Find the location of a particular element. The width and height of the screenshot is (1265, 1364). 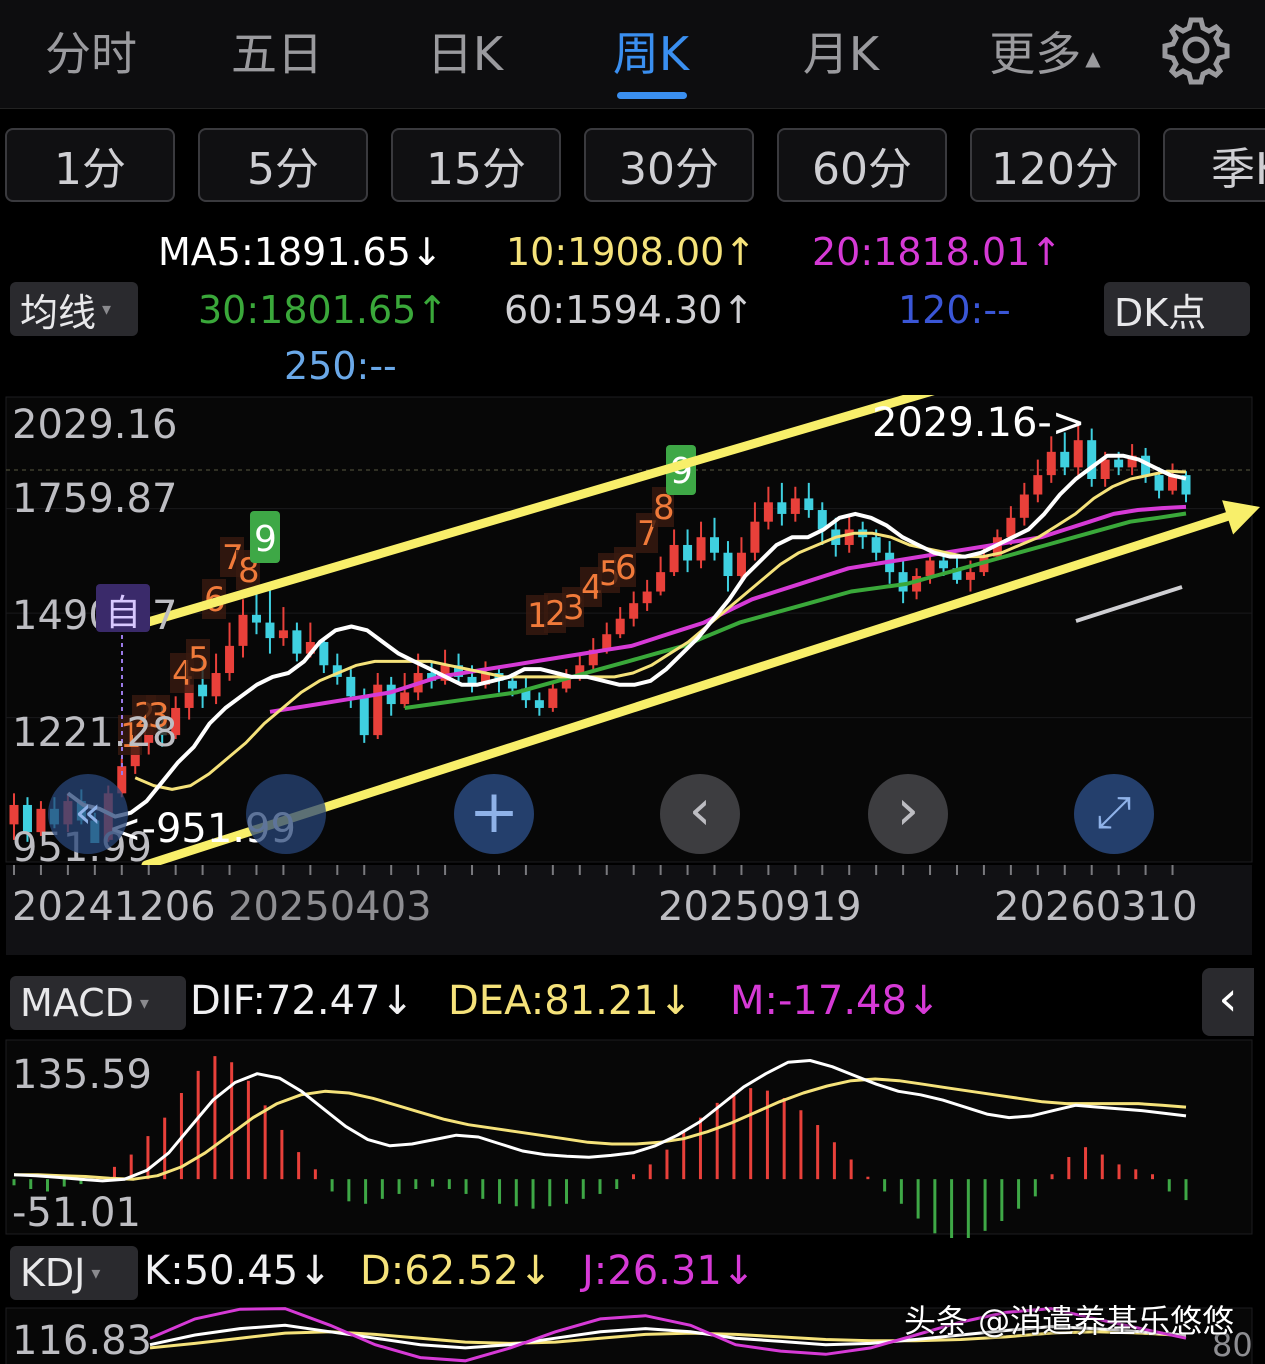

chevron-right-icon: › is located at coordinates (908, 810).